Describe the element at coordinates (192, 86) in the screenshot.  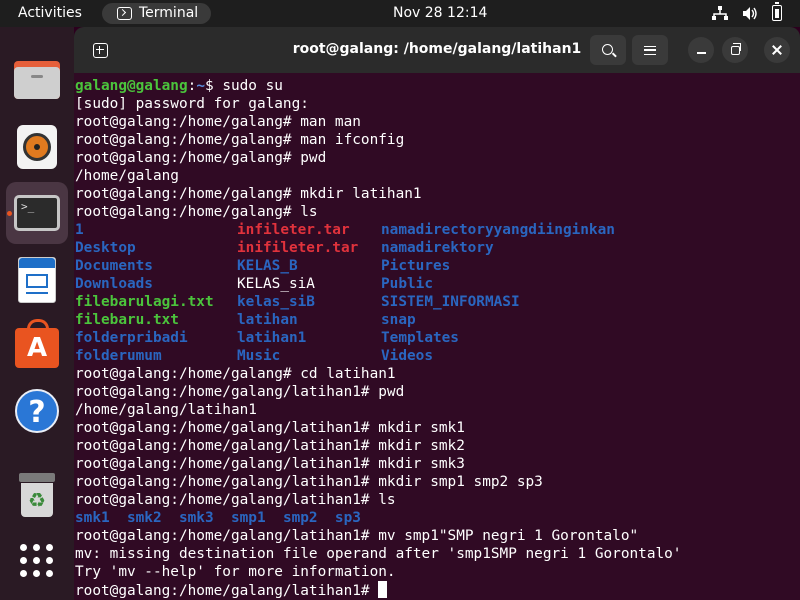
I see `prompt-sep: :` at that location.